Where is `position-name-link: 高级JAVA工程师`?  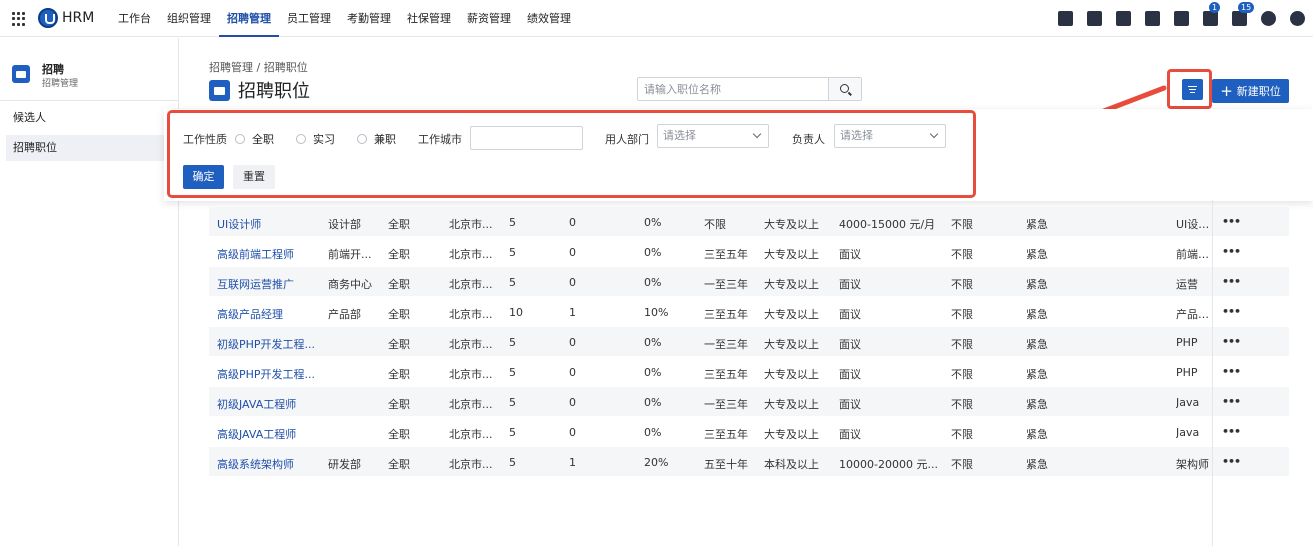
position-name-link: 高级JAVA工程师 is located at coordinates (256, 434).